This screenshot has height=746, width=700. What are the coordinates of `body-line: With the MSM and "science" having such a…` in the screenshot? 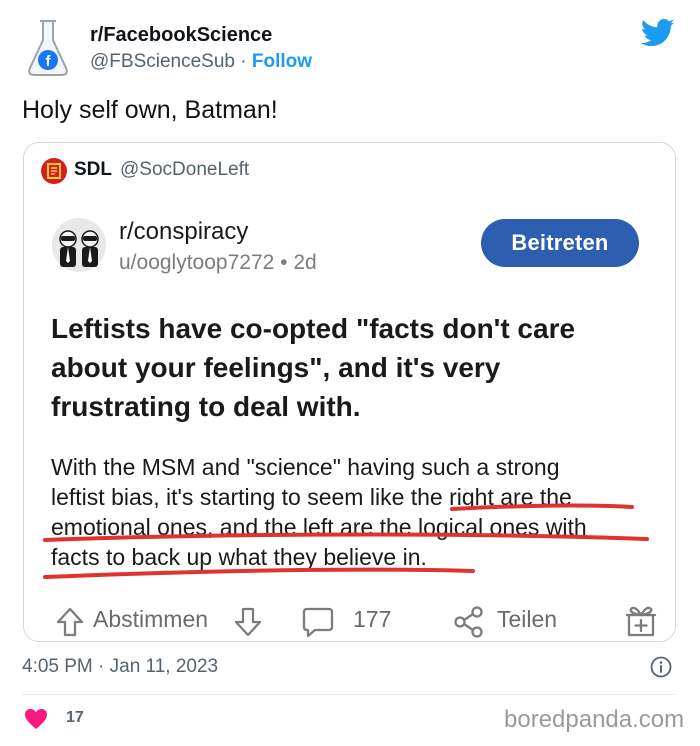 It's located at (305, 467).